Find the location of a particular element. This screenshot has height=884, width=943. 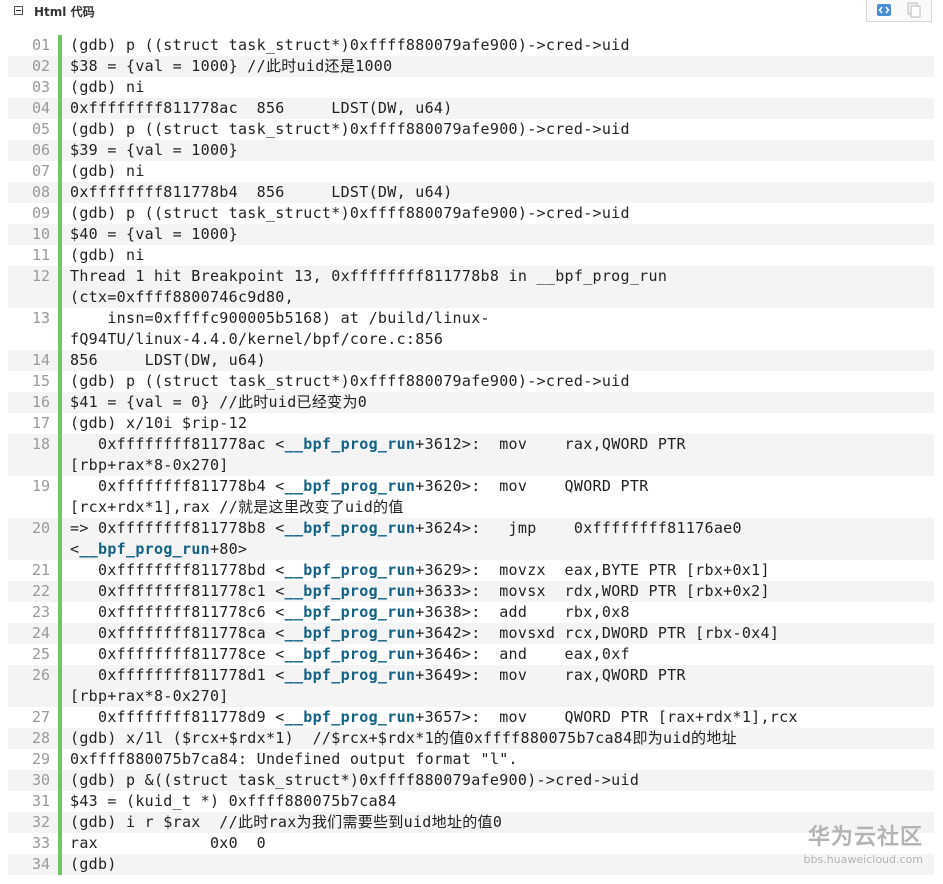

line-code: (gdb) ni is located at coordinates (496, 87).